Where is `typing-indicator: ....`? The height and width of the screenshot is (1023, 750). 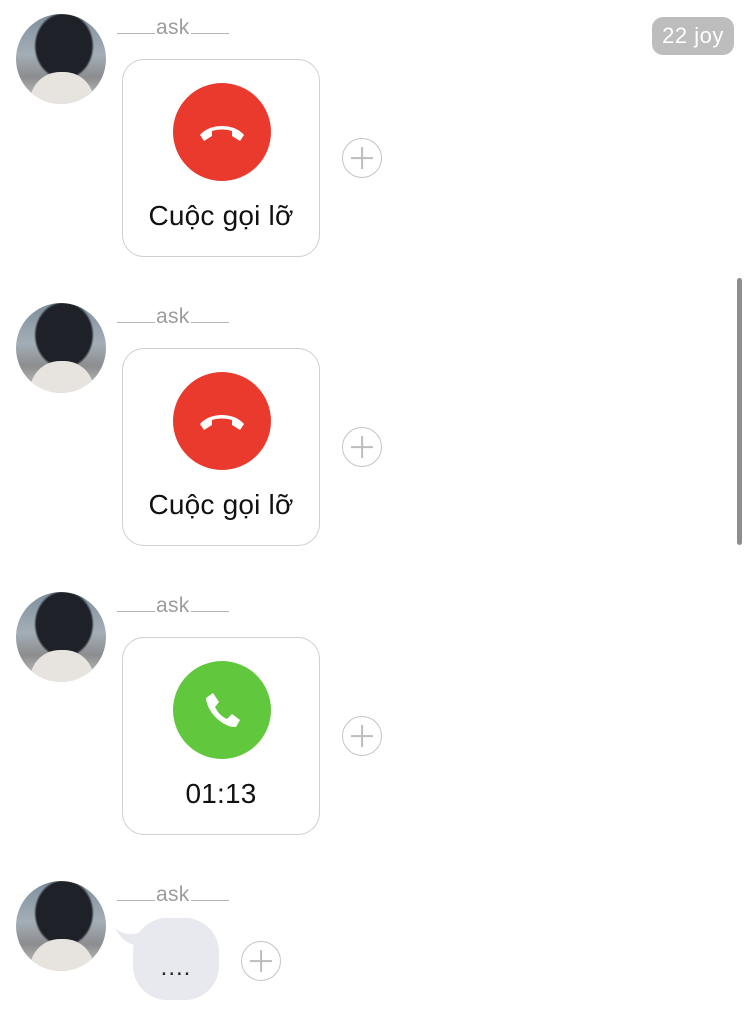
typing-indicator: .... is located at coordinates (176, 967).